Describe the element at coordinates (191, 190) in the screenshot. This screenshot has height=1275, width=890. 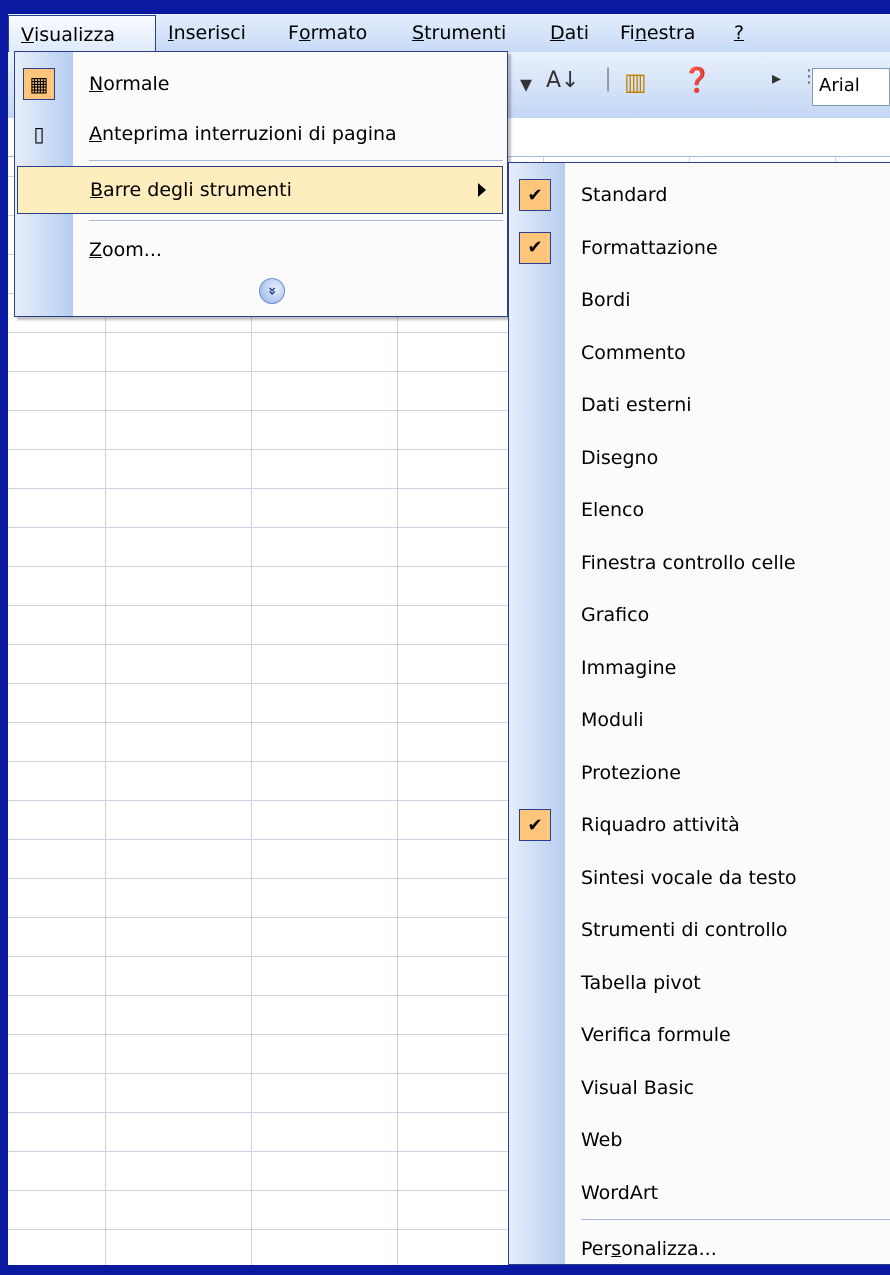
I see `menu-item-label: Barre degli strumenti` at that location.